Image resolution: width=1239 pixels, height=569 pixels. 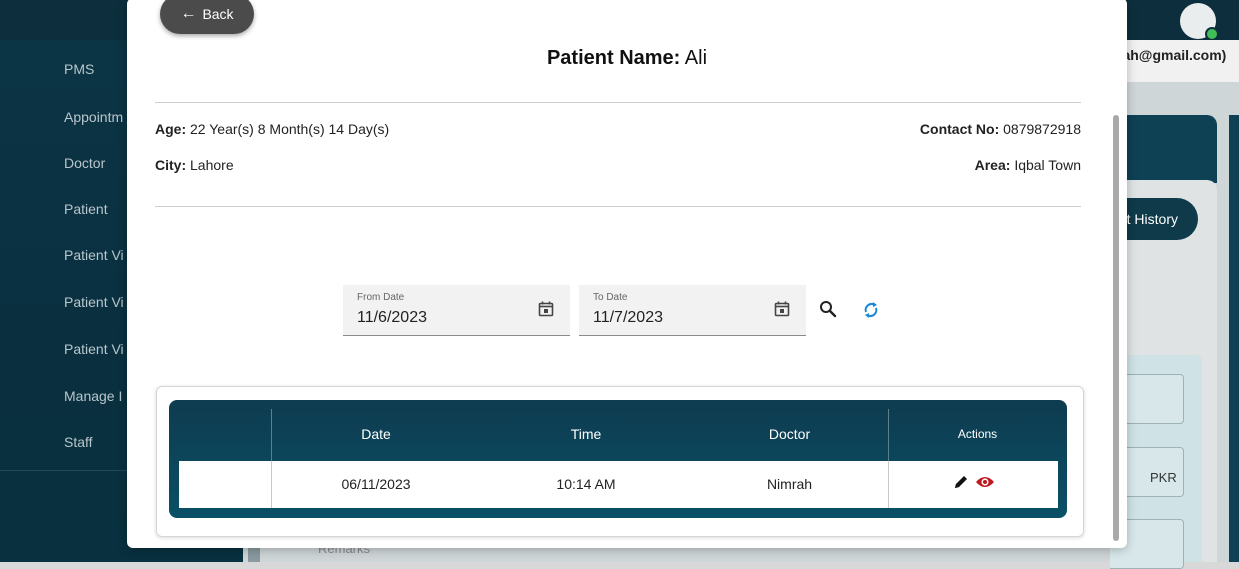 I want to click on header-actions: Actions, so click(x=977, y=434).